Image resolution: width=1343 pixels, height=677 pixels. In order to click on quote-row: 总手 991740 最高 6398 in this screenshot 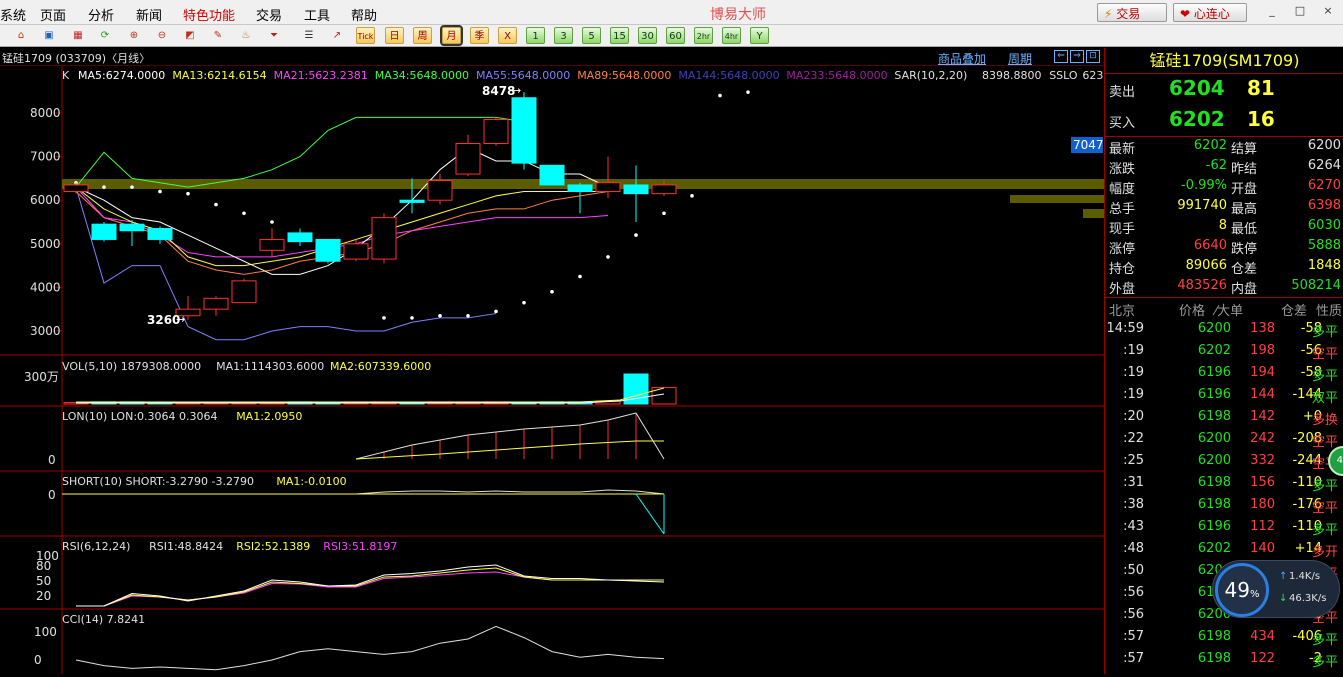, I will do `click(1225, 208)`.